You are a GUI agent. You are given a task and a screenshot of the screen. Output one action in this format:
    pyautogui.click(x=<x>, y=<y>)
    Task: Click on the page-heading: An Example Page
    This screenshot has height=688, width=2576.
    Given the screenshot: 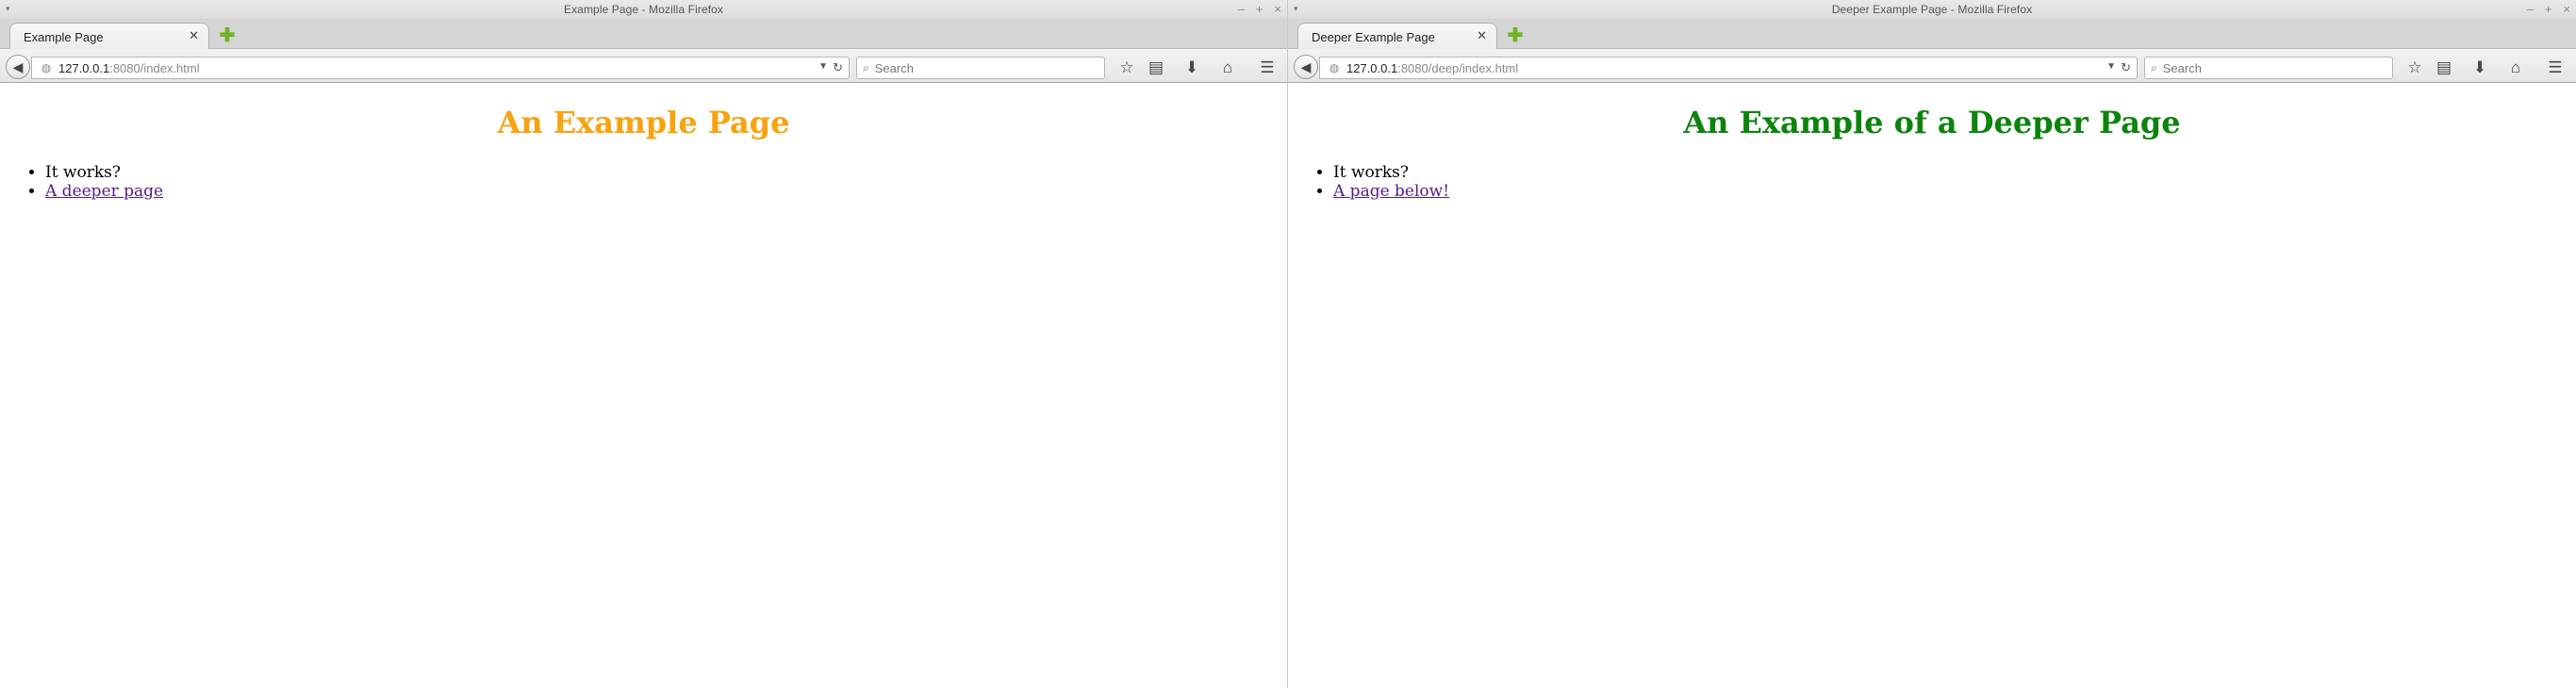 What is the action you would take?
    pyautogui.click(x=643, y=123)
    